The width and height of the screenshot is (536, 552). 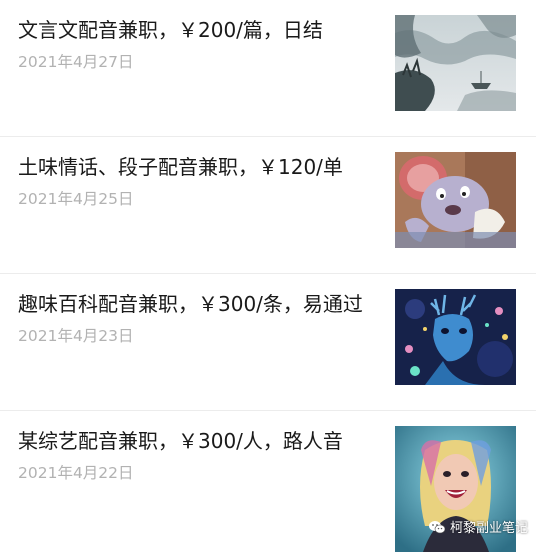 I want to click on cartoon-mouse-image, so click(x=455, y=200).